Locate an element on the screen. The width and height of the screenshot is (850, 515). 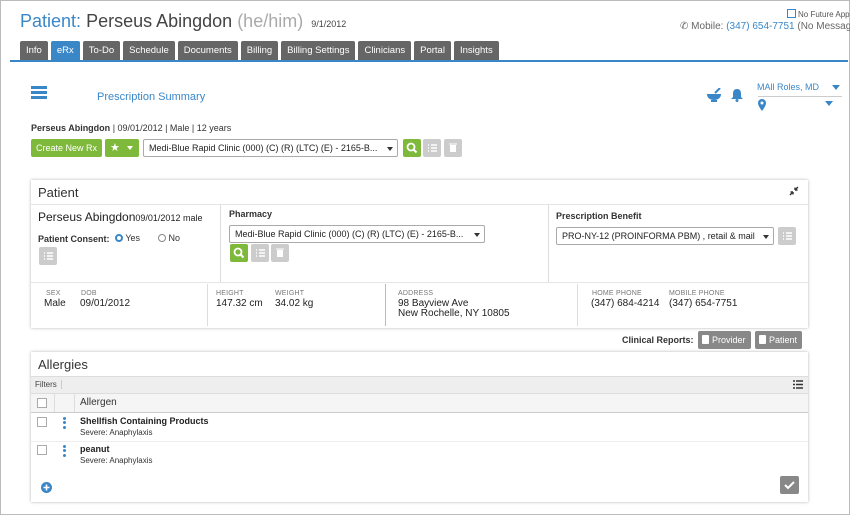
address-label: ADDRESS is located at coordinates (416, 293).